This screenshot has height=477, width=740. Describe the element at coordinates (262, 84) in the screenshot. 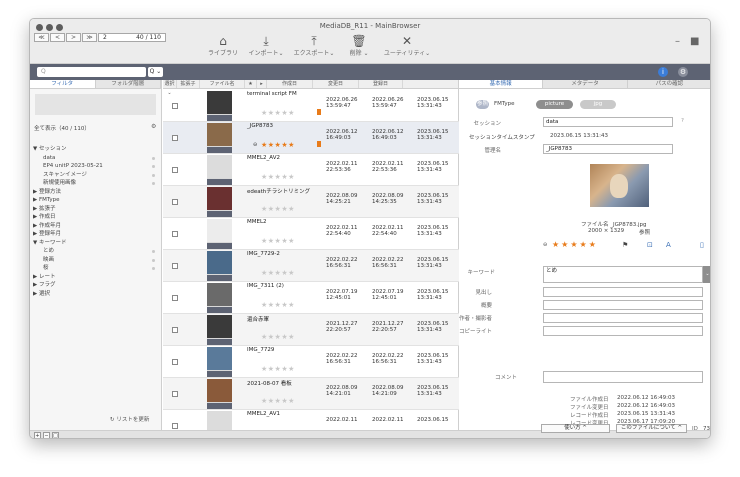

I see `column-header: ▸` at that location.